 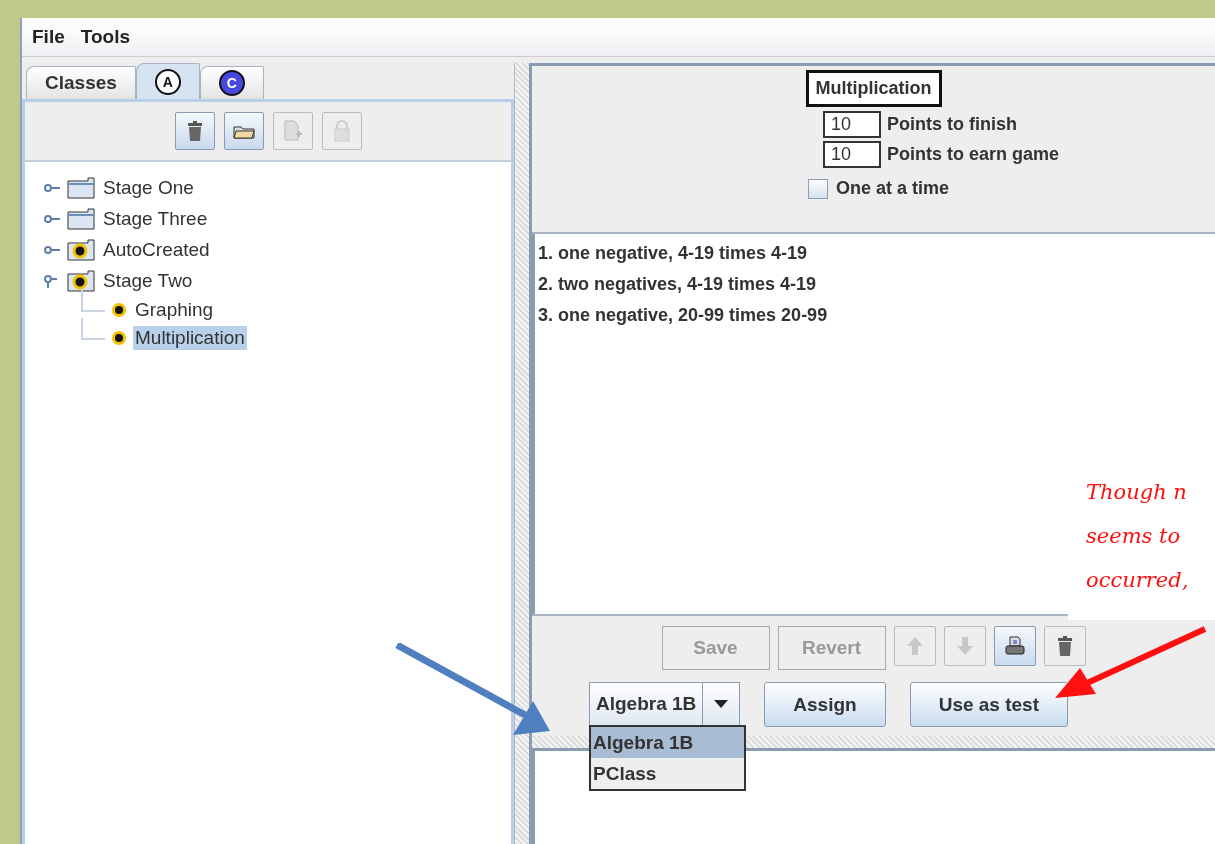 What do you see at coordinates (972, 154) in the screenshot?
I see `field-label: Points to earn game` at bounding box center [972, 154].